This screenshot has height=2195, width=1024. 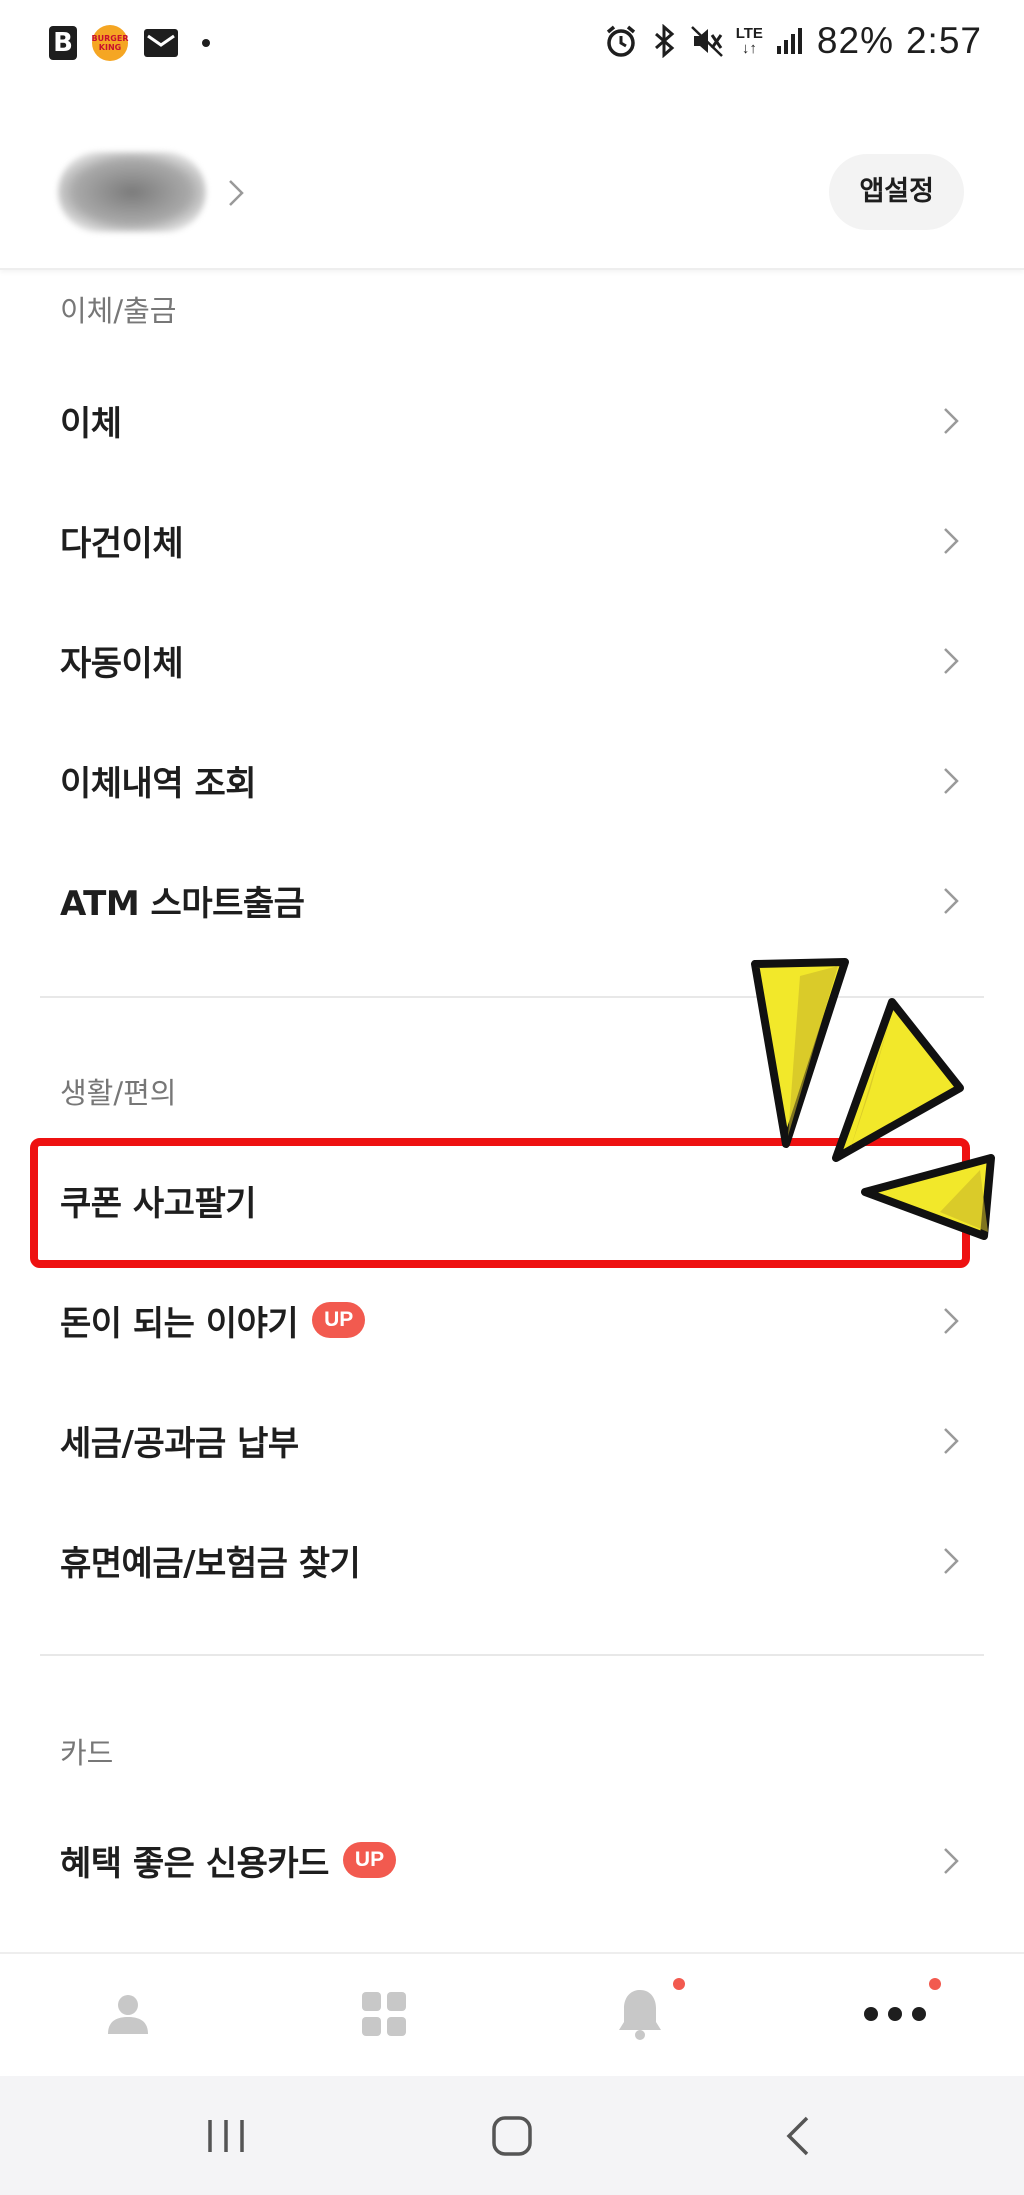 I want to click on menu-item-label: 혜택 좋은 신용카드, so click(x=194, y=1863).